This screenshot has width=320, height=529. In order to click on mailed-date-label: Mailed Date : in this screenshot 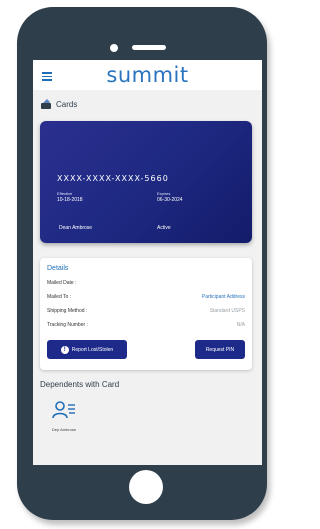, I will do `click(62, 283)`.